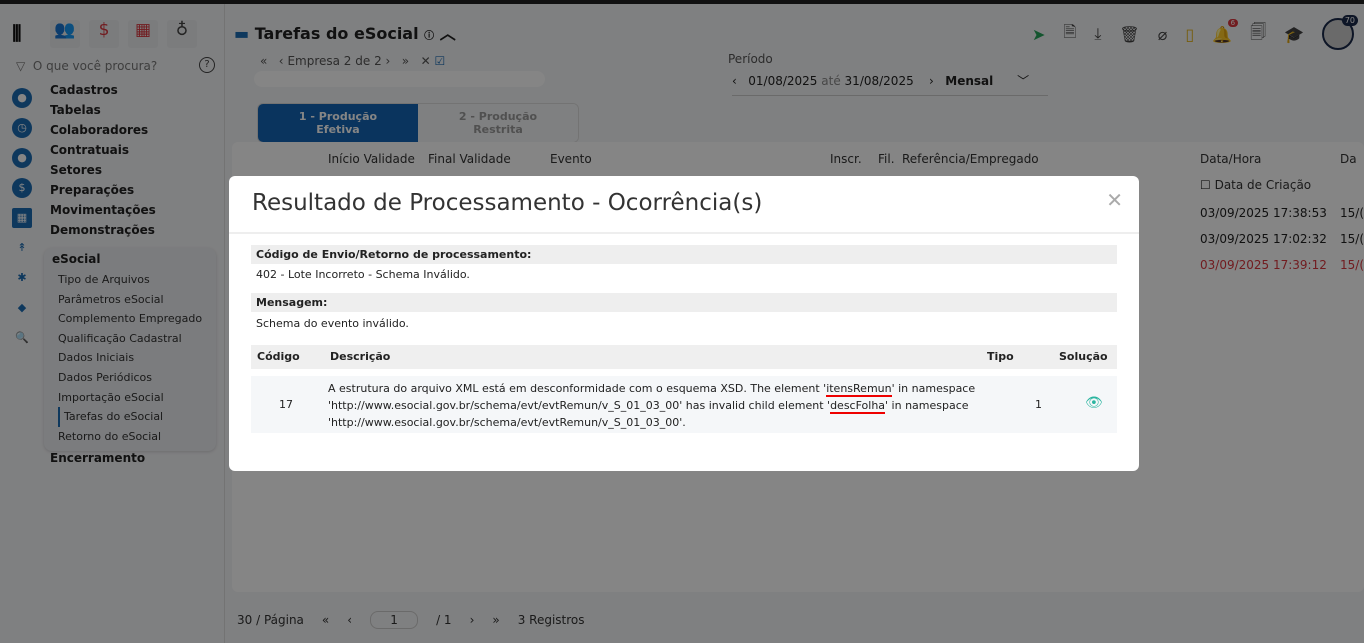 The width and height of the screenshot is (1364, 643). I want to click on close-icon: ✕, so click(1114, 200).